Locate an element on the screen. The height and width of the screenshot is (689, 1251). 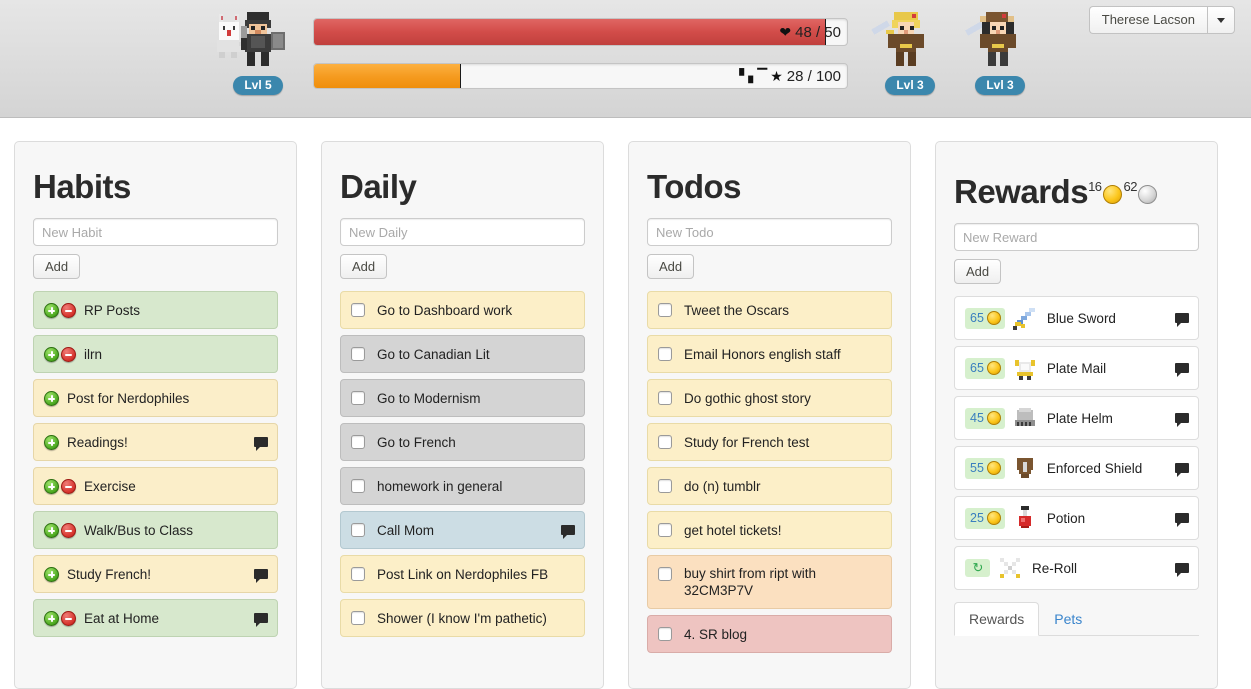
user-menu: Therese Lacson is located at coordinates (1161, 20).